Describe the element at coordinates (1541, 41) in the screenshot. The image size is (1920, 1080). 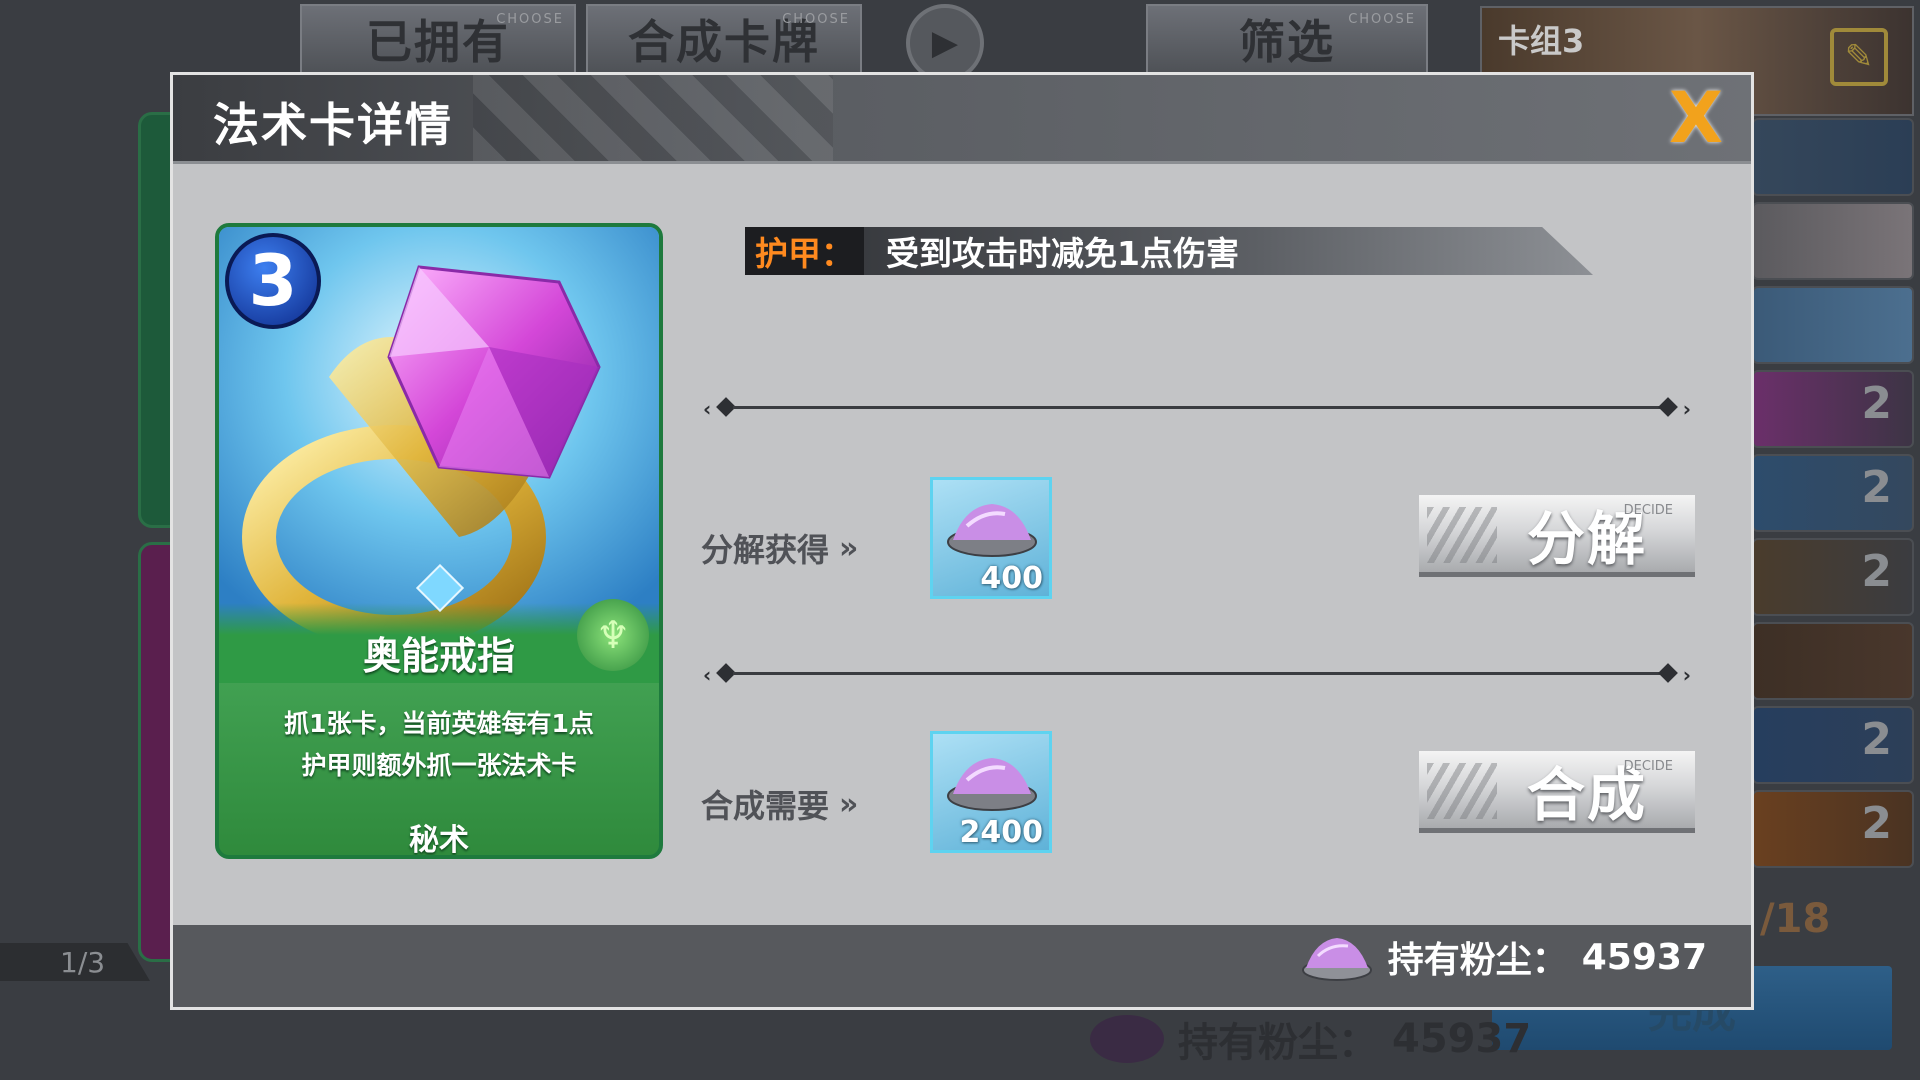
I see `deck-title: 卡组3` at that location.